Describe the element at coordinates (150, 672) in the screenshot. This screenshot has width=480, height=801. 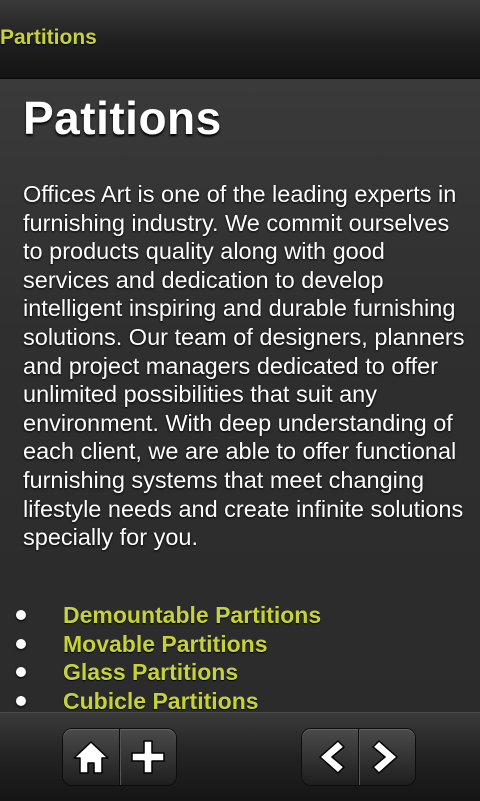
I see `link-glass-partitions: Glass Partitions` at that location.